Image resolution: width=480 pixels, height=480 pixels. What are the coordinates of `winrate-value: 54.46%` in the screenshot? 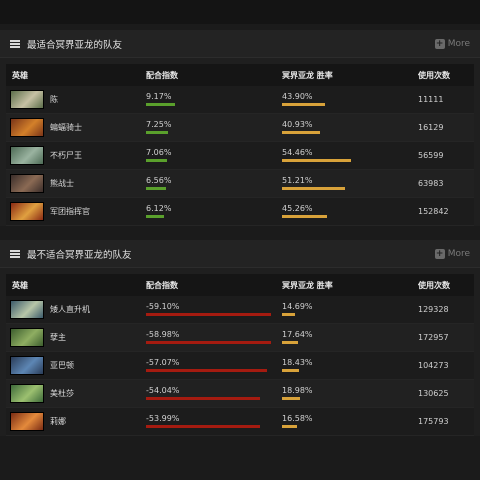 It's located at (297, 152).